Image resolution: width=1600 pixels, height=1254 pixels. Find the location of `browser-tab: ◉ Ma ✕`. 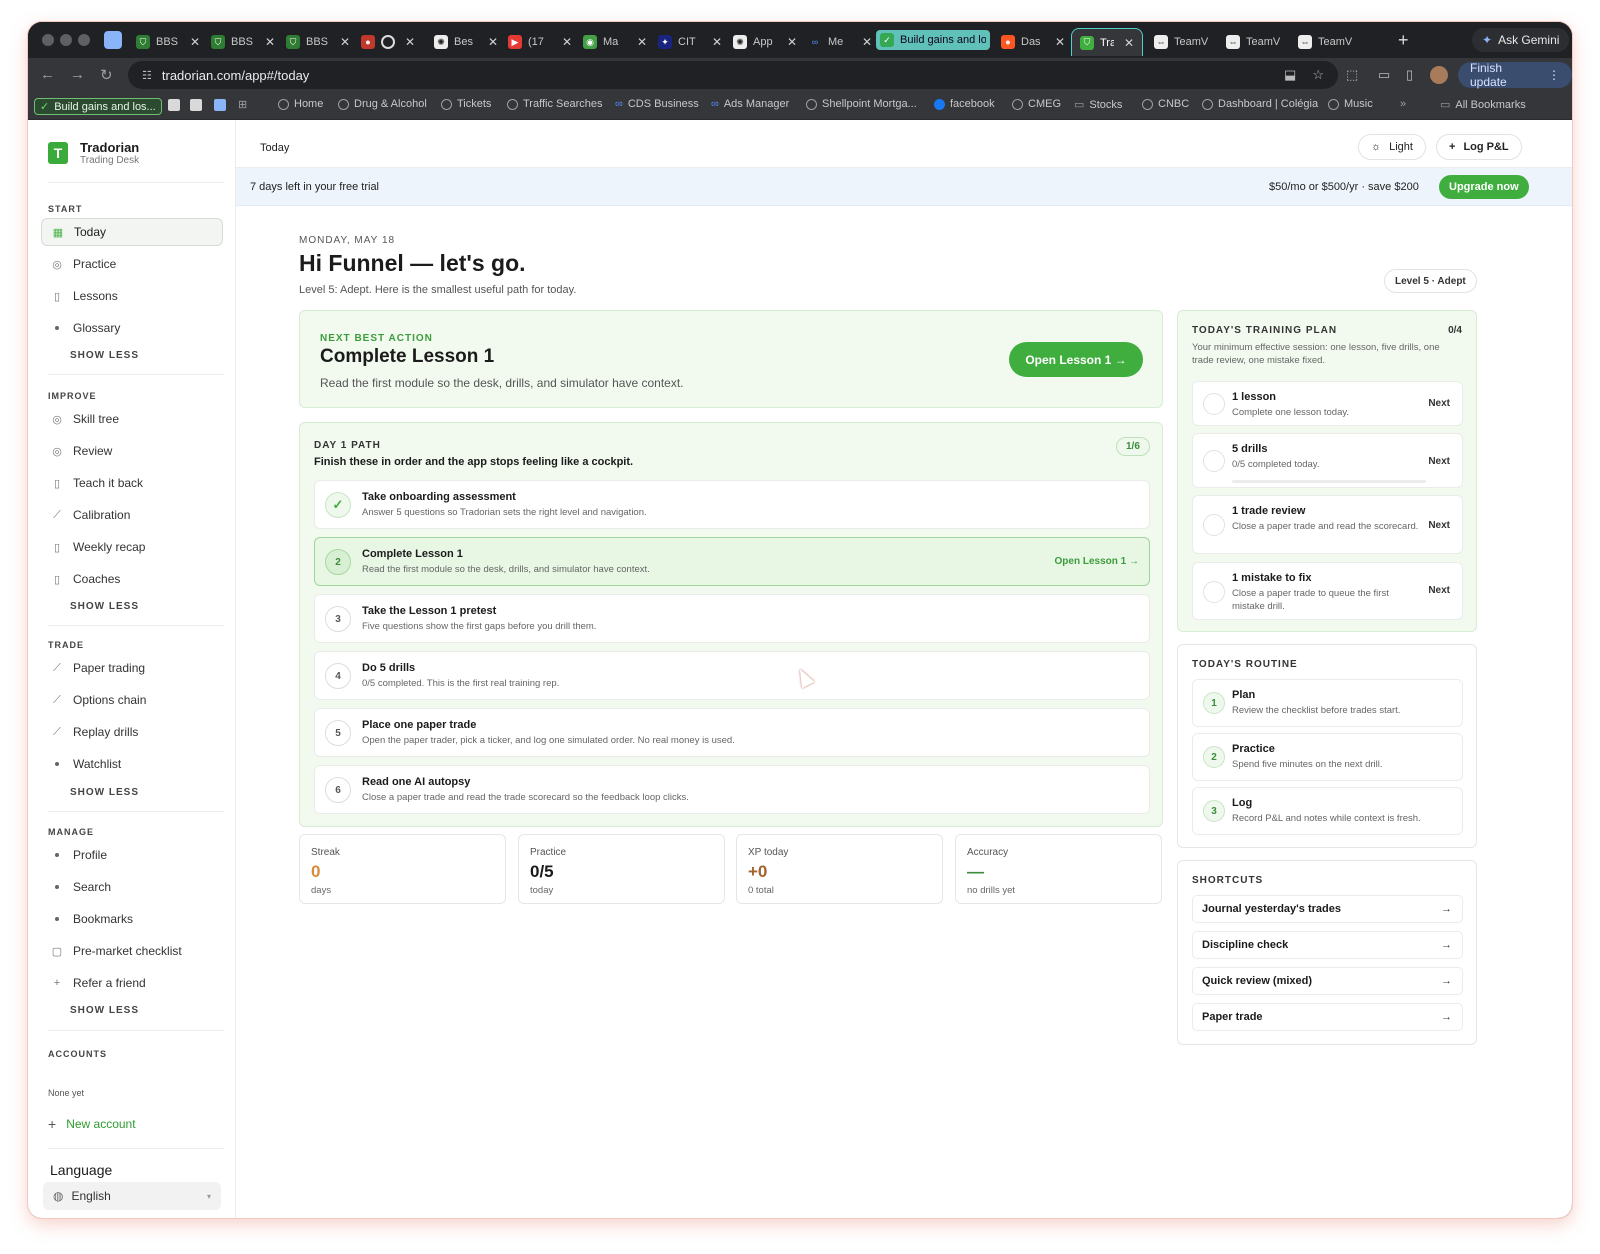

browser-tab: ◉ Ma ✕ is located at coordinates (615, 42).